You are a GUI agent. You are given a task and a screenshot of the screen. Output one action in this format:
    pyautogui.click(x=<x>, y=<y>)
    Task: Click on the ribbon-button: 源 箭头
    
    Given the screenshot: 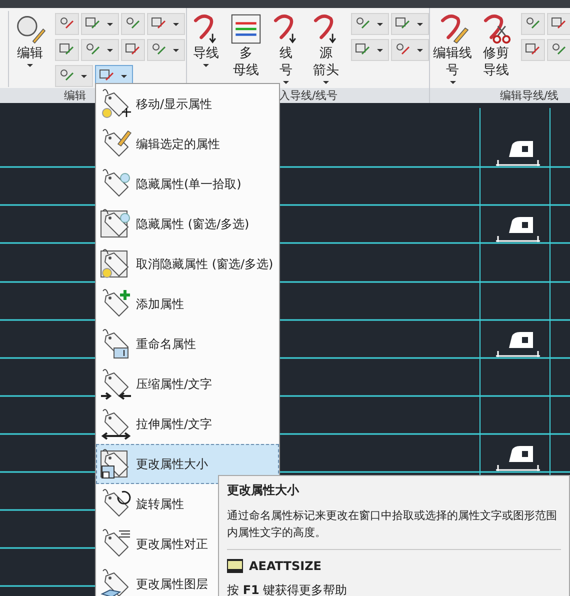 What is the action you would take?
    pyautogui.click(x=326, y=48)
    